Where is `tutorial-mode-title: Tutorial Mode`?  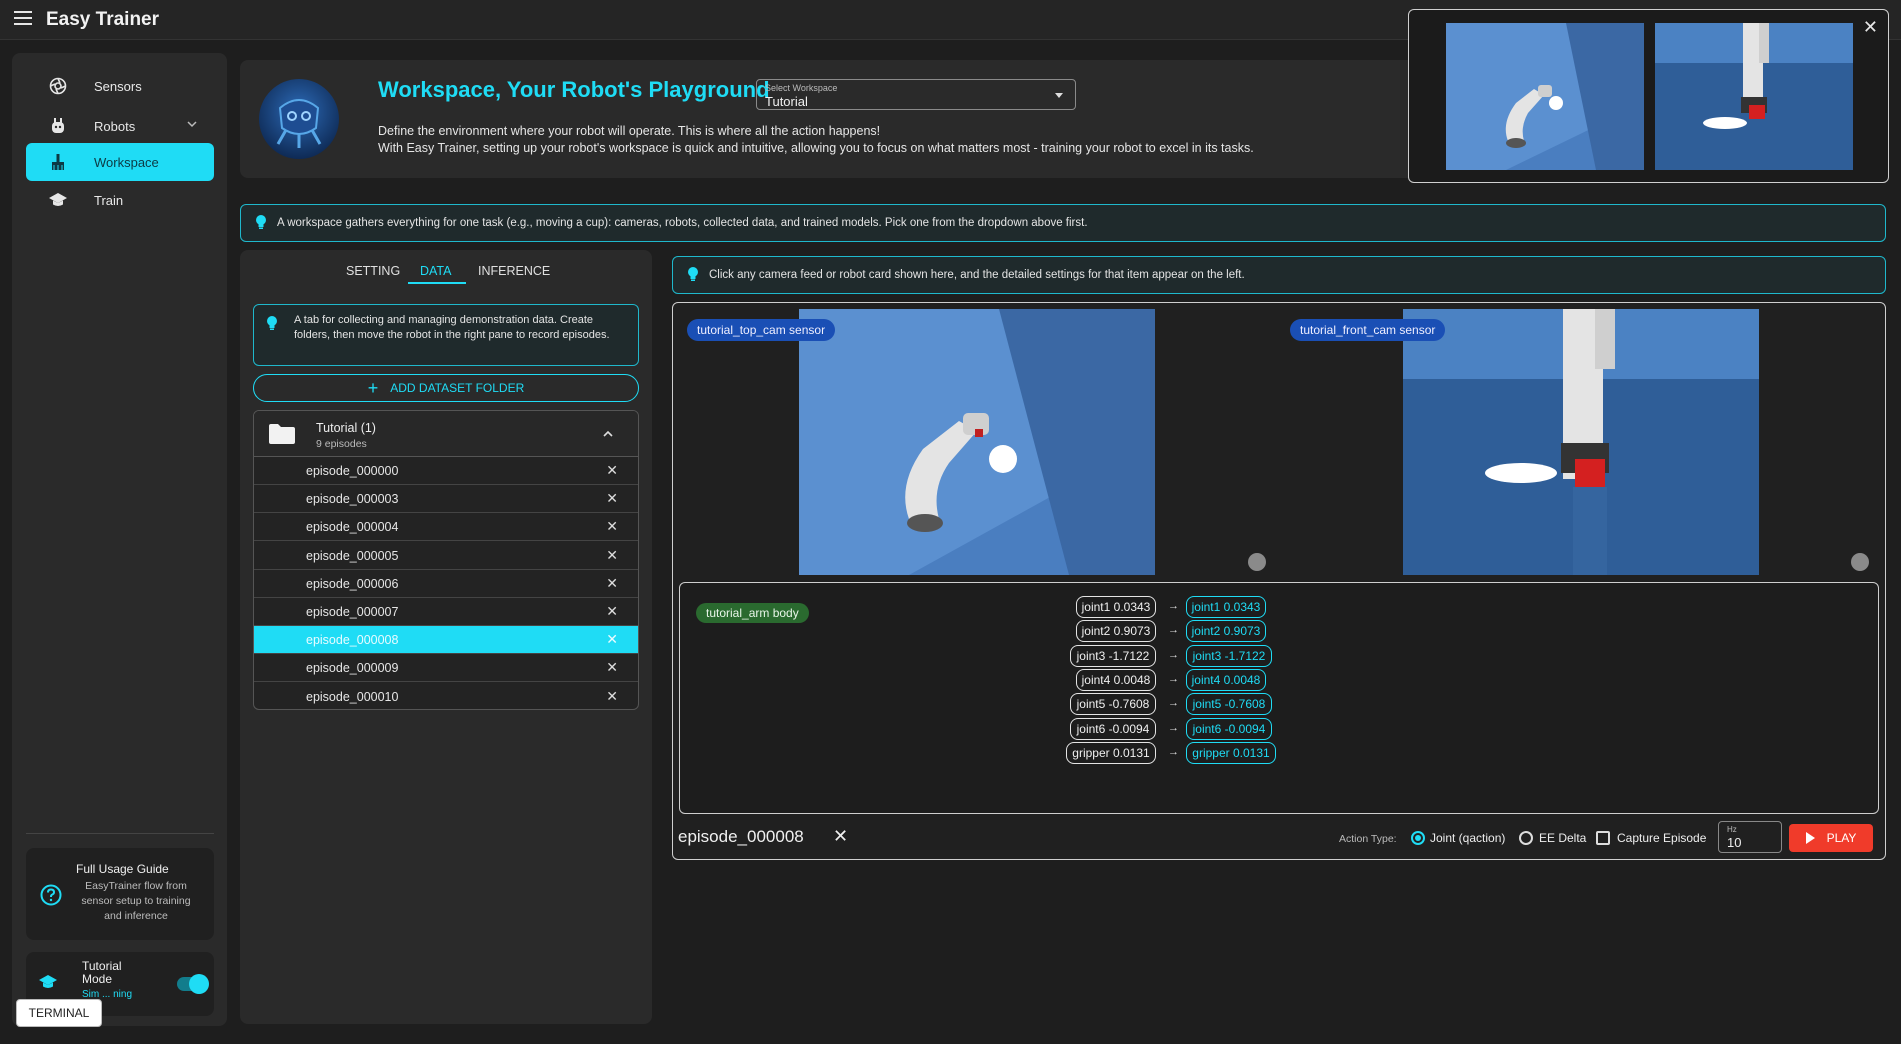 tutorial-mode-title: Tutorial Mode is located at coordinates (102, 972).